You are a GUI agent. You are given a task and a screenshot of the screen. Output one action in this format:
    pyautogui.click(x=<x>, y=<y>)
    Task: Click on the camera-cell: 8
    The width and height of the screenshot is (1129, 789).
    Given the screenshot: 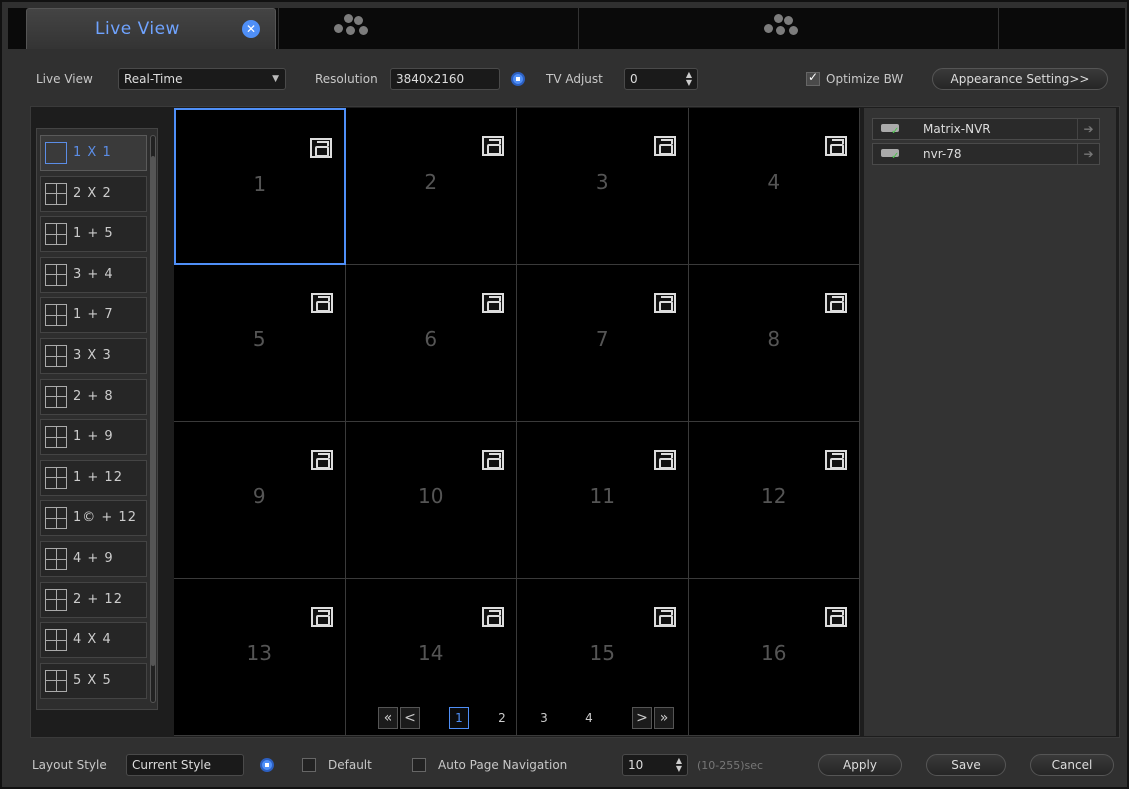 What is the action you would take?
    pyautogui.click(x=774, y=343)
    